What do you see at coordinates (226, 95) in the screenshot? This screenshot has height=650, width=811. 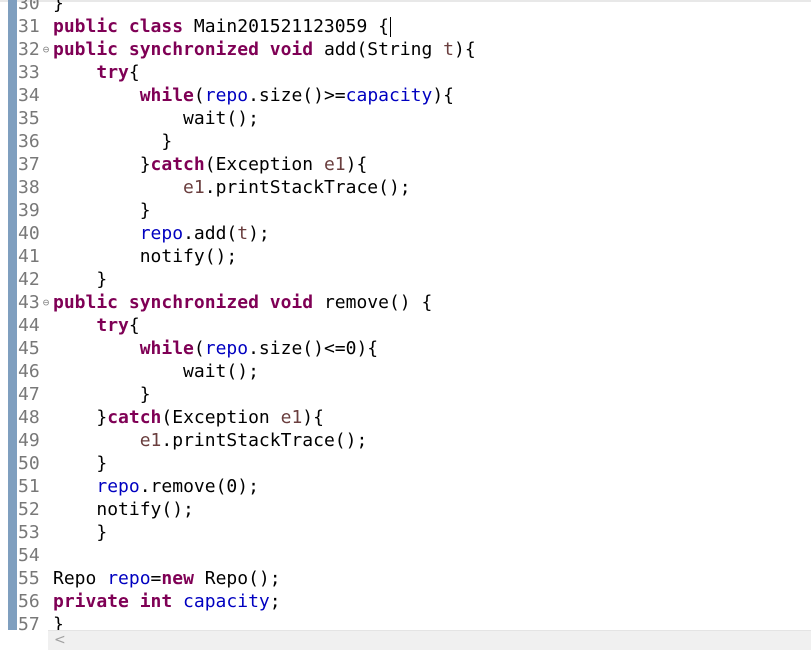 I see `field-token: repo` at bounding box center [226, 95].